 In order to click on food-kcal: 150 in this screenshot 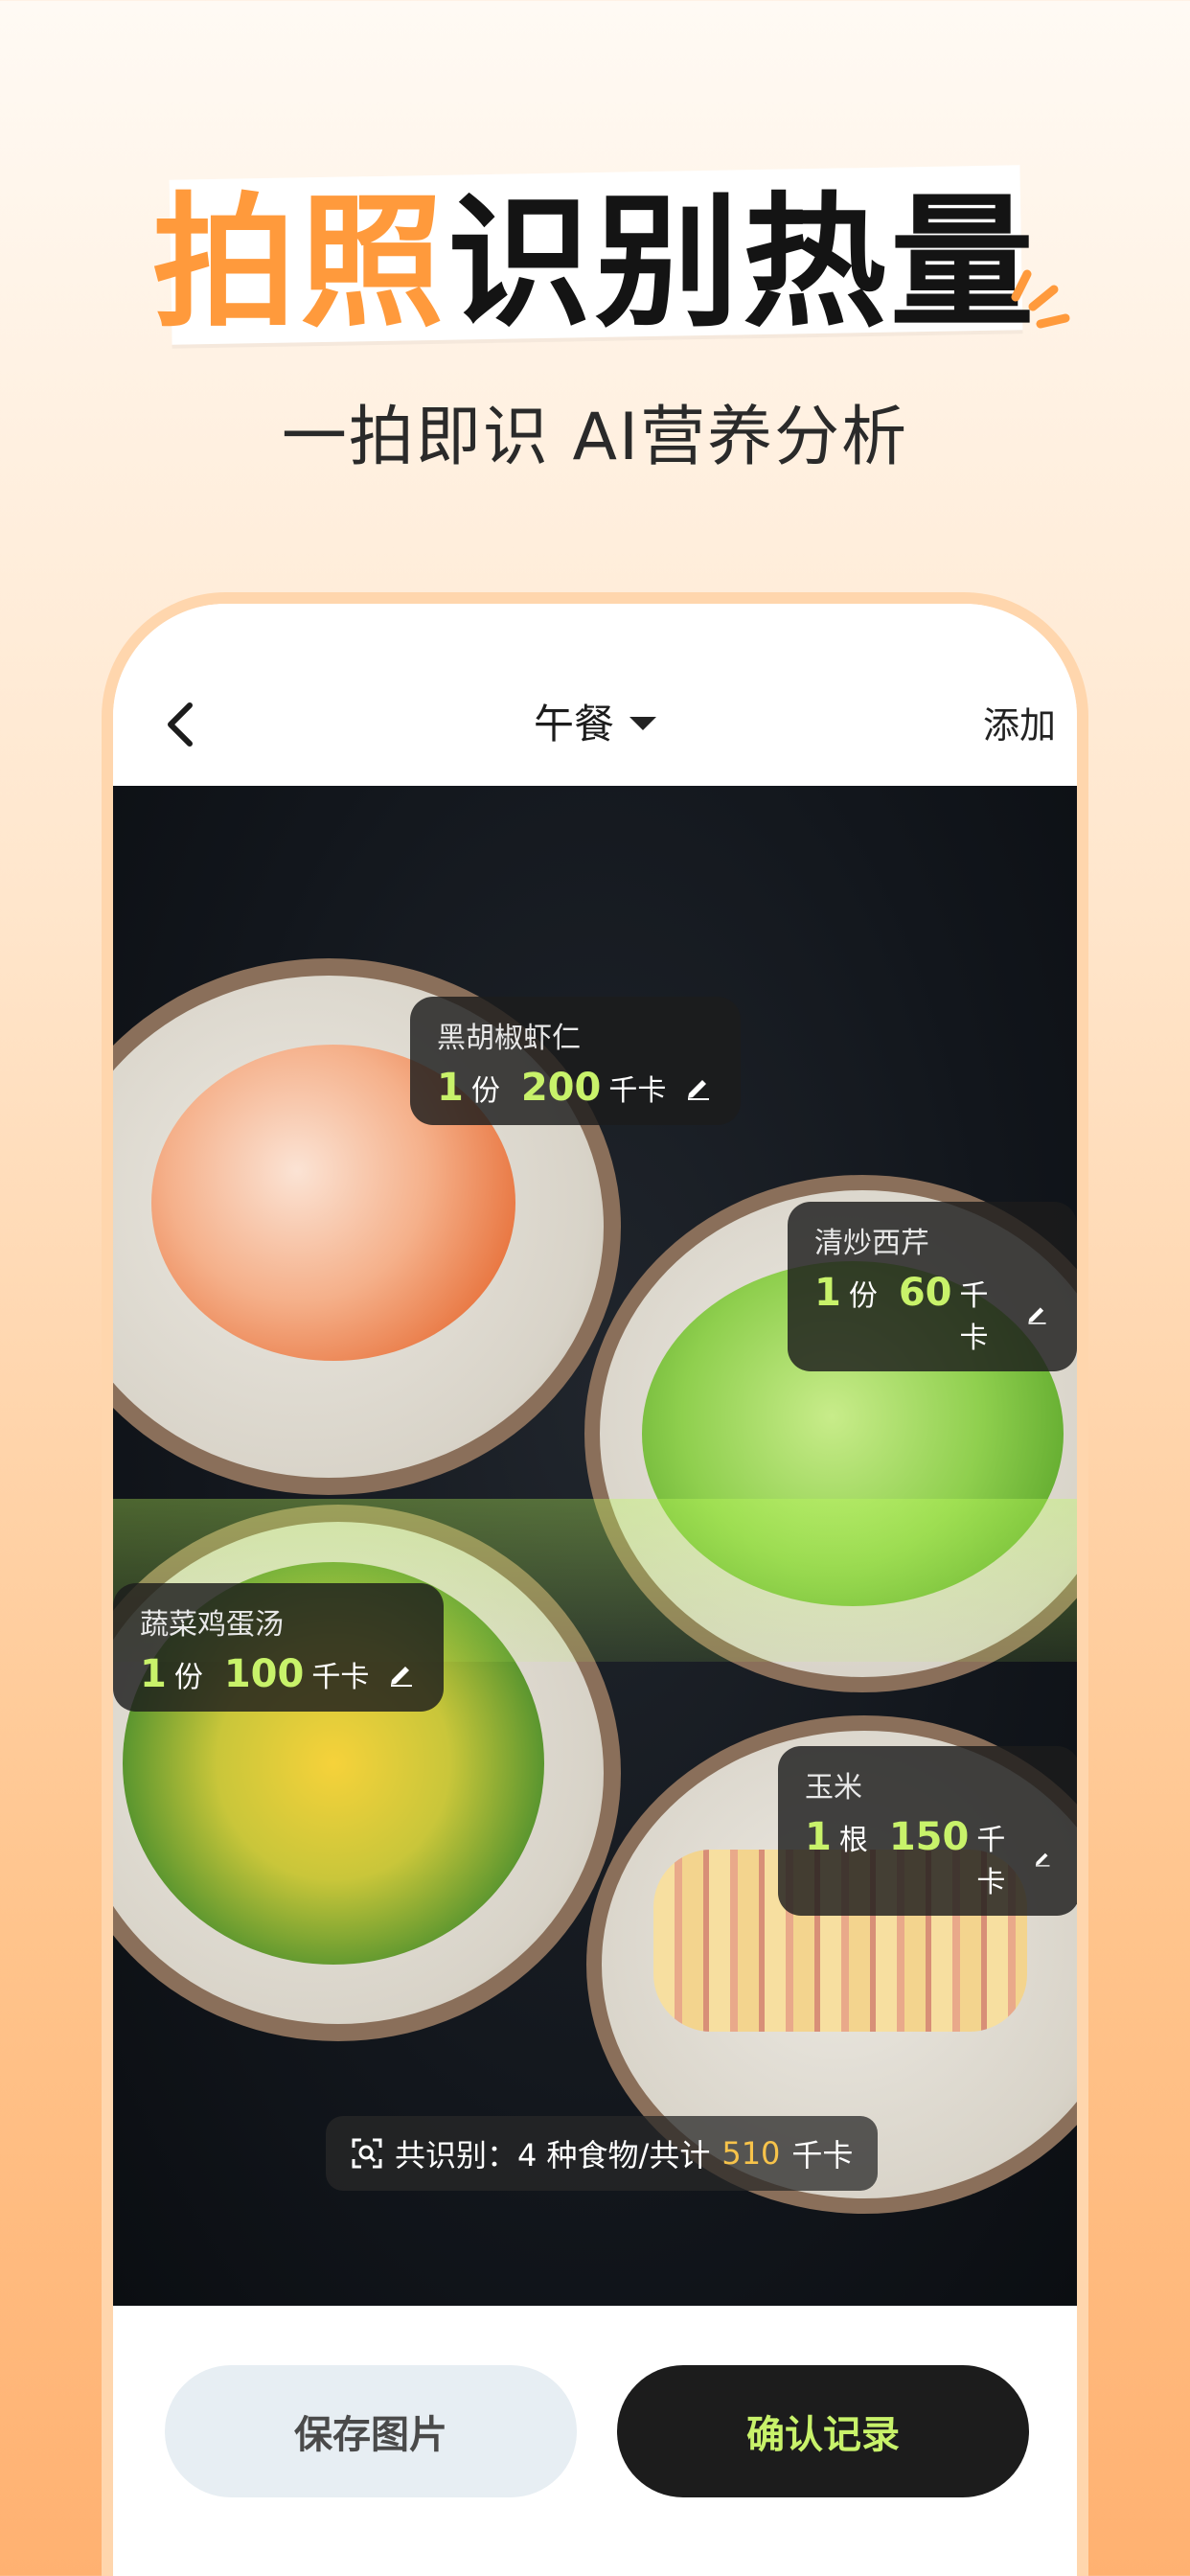, I will do `click(929, 1837)`.